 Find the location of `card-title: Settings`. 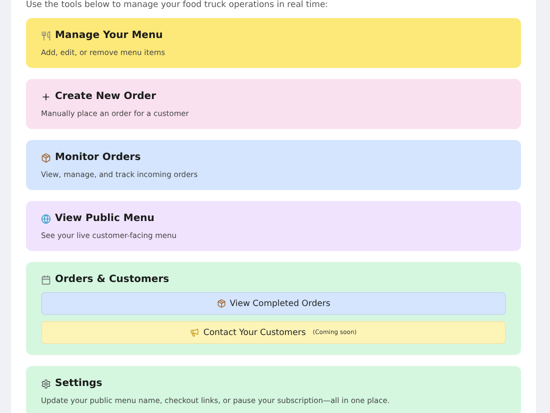

card-title: Settings is located at coordinates (78, 383).